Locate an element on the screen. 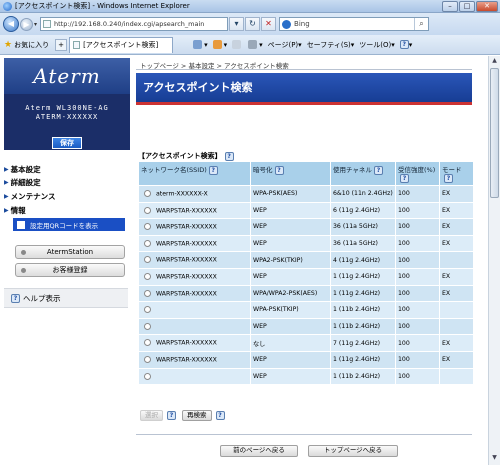 This screenshot has width=500, height=465. table-row: WPA-PSK(TKIP) 1 (11b 2.4GHz) 100 is located at coordinates (306, 310).